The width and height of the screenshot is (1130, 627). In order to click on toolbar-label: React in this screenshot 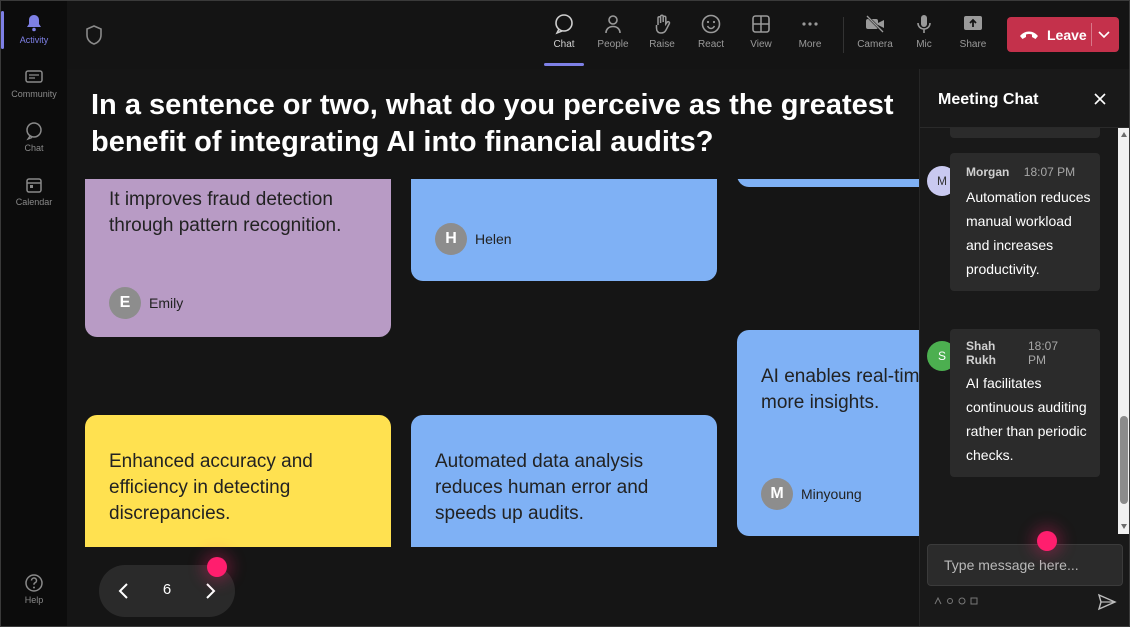, I will do `click(711, 44)`.